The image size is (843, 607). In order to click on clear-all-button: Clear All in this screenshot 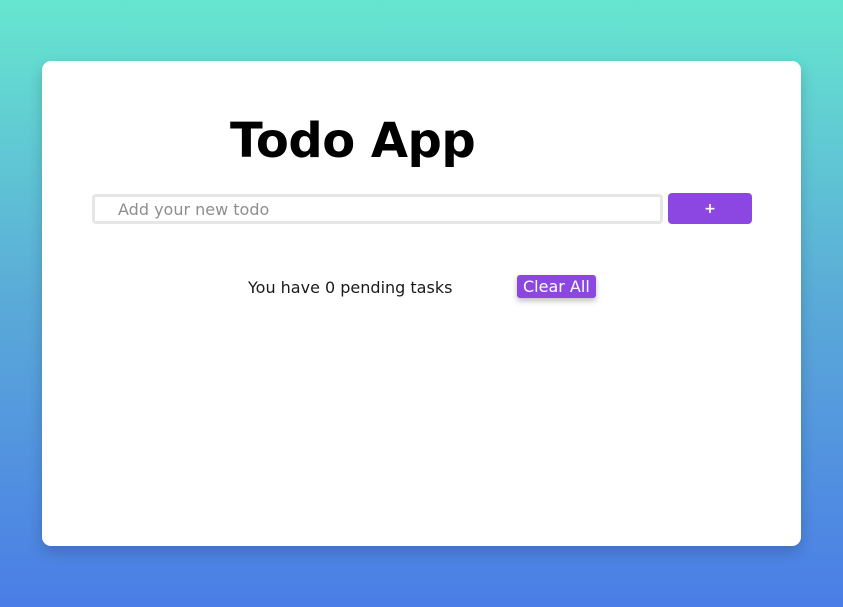, I will do `click(556, 286)`.